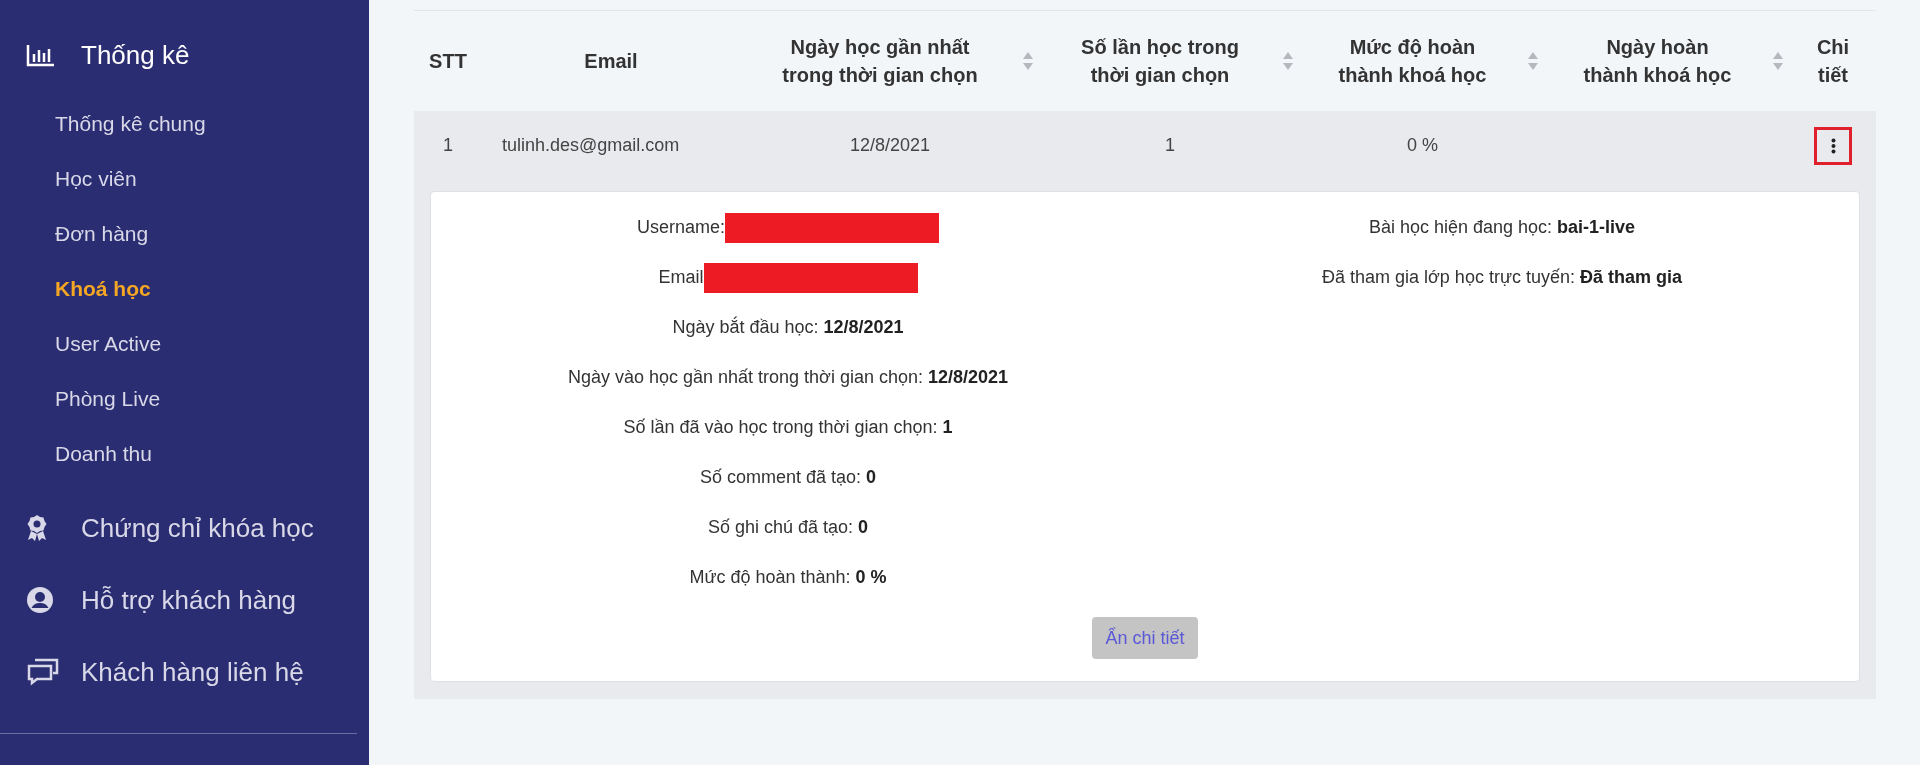 The height and width of the screenshot is (765, 1920). Describe the element at coordinates (890, 145) in the screenshot. I see `table-cell-text: 12/8/2021` at that location.